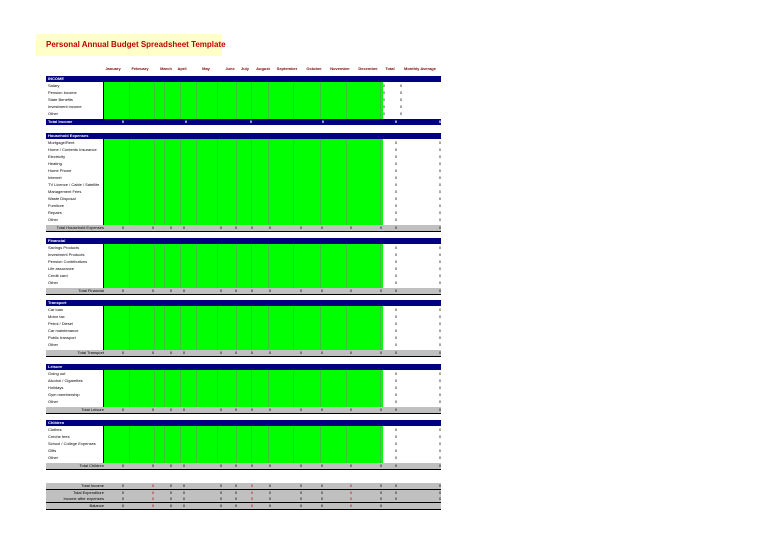 This screenshot has width=768, height=543. I want to click on row-label: Waste Disposal, so click(62, 198).